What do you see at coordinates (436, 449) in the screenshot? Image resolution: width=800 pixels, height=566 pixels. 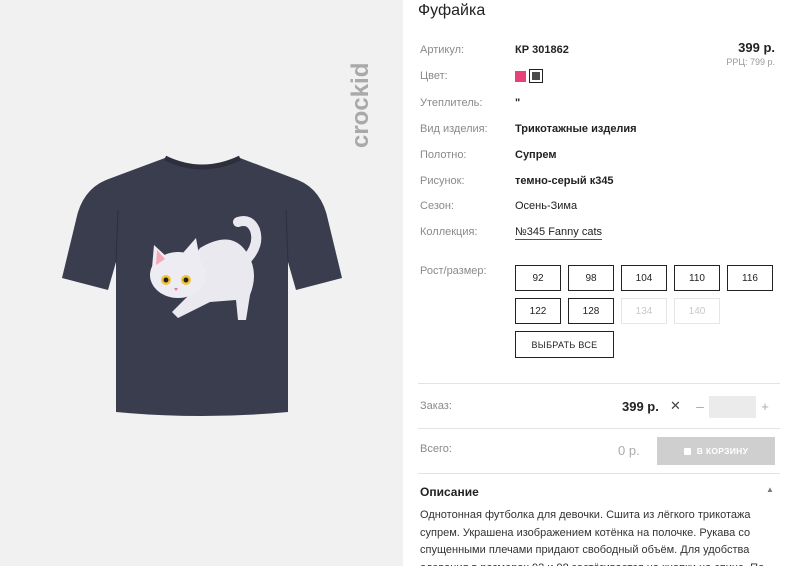 I see `total-label: Всего:` at bounding box center [436, 449].